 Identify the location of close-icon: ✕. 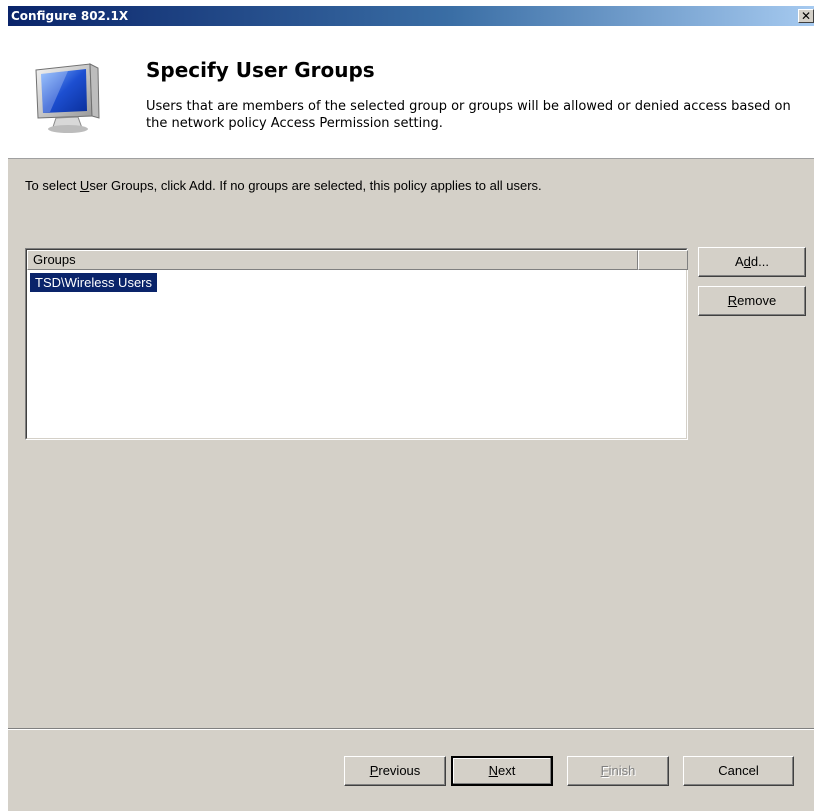
(806, 16).